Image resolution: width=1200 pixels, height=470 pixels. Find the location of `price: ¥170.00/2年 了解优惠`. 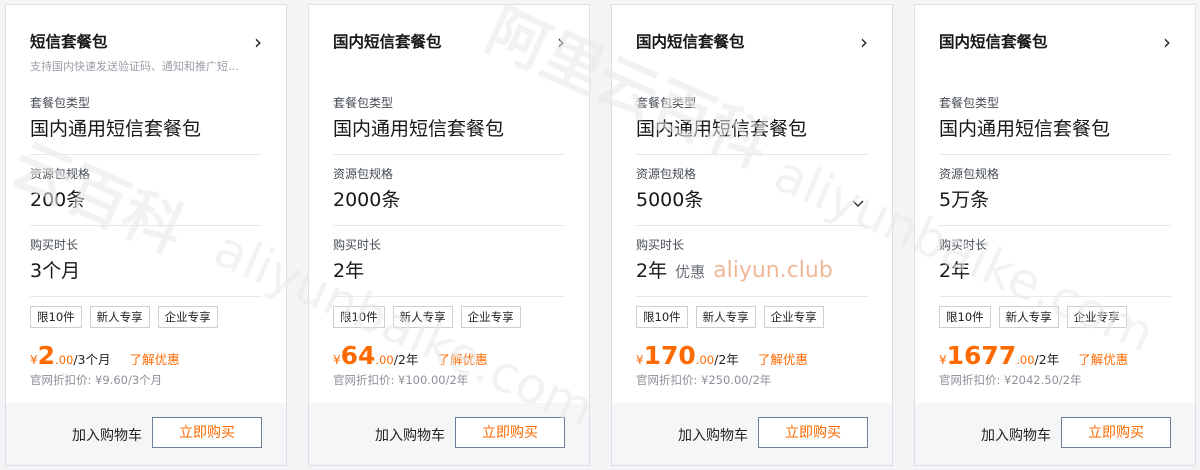

price: ¥170.00/2年 了解优惠 is located at coordinates (722, 355).